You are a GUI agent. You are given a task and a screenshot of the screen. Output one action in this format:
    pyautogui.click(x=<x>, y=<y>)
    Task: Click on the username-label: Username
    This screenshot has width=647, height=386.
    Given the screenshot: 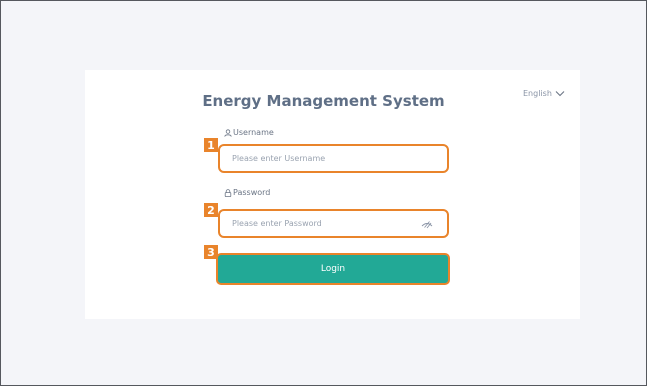 What is the action you would take?
    pyautogui.click(x=249, y=132)
    